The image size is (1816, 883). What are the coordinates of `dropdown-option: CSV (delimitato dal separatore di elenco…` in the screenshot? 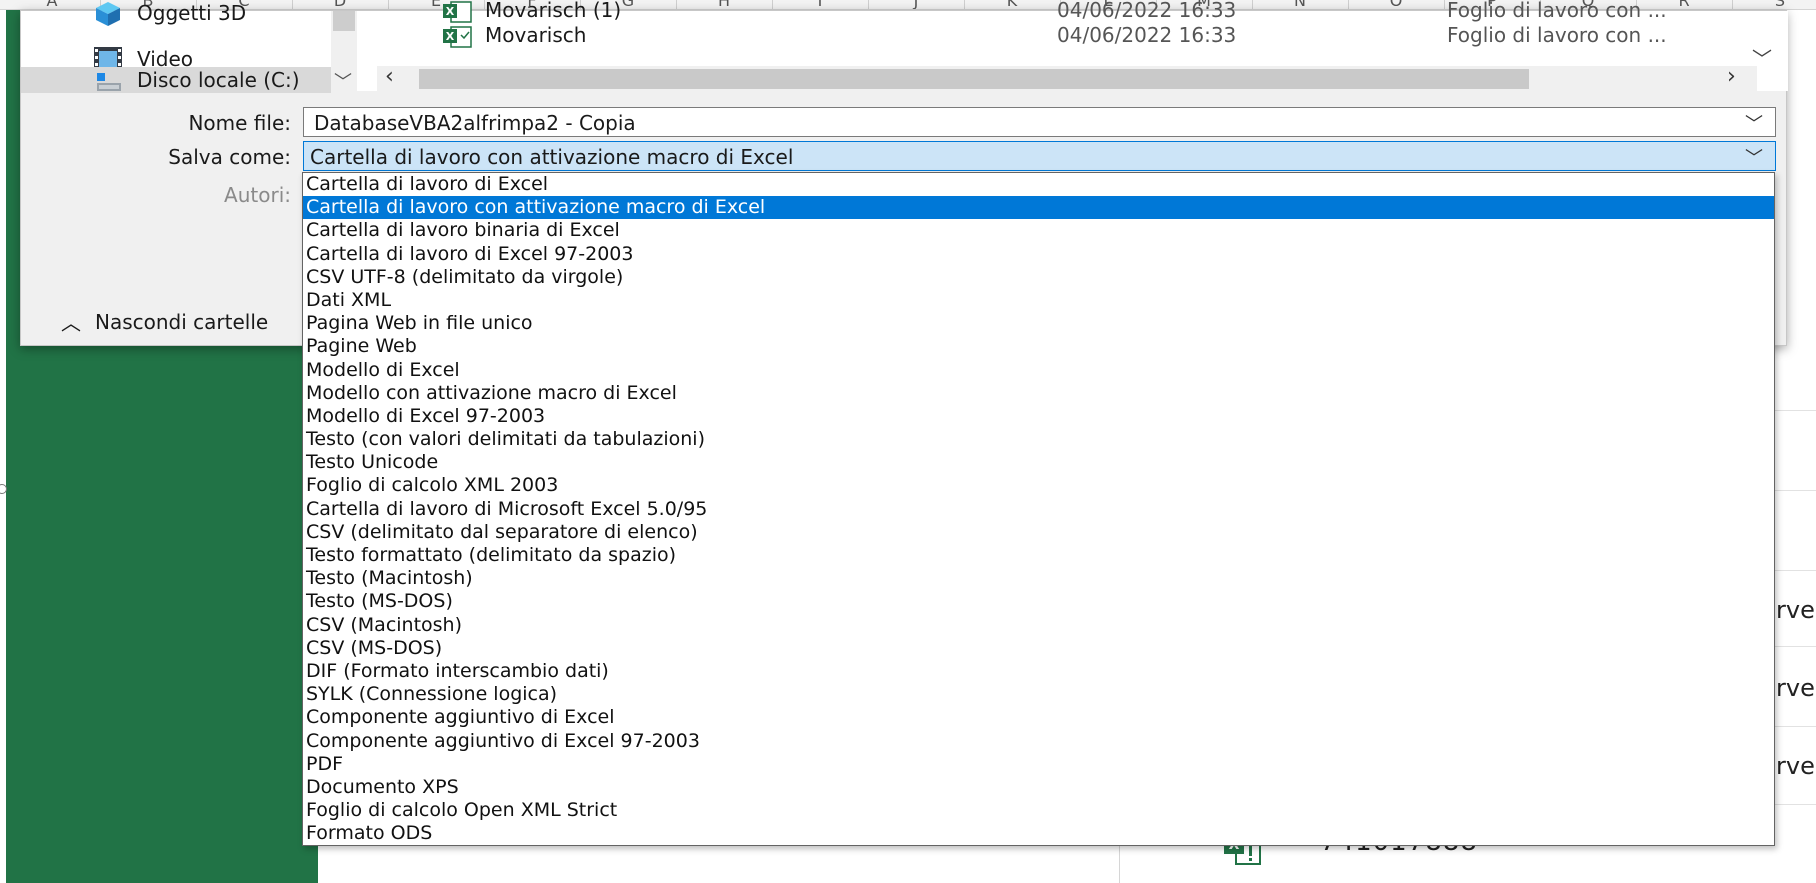 It's located at (1038, 532).